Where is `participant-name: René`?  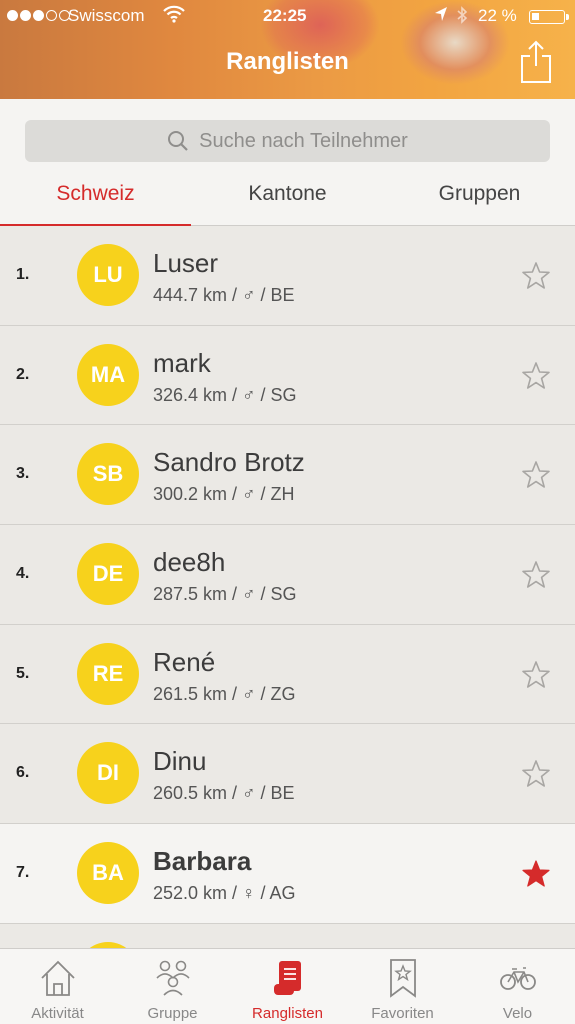
participant-name: René is located at coordinates (184, 661).